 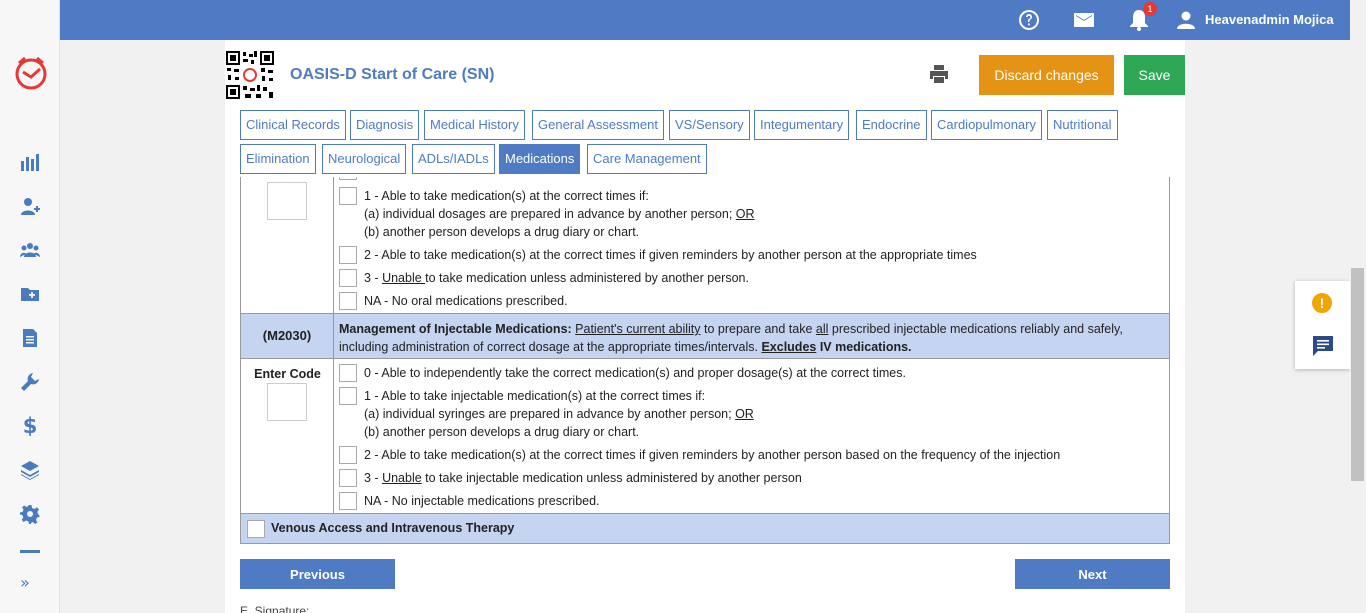 What do you see at coordinates (647, 159) in the screenshot?
I see `tab-care-management: Care Management` at bounding box center [647, 159].